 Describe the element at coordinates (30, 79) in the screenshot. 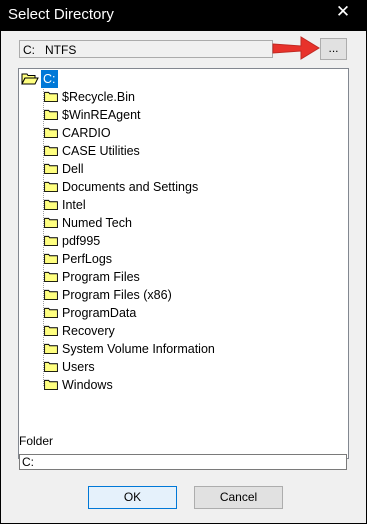

I see `open-folder-icon` at that location.